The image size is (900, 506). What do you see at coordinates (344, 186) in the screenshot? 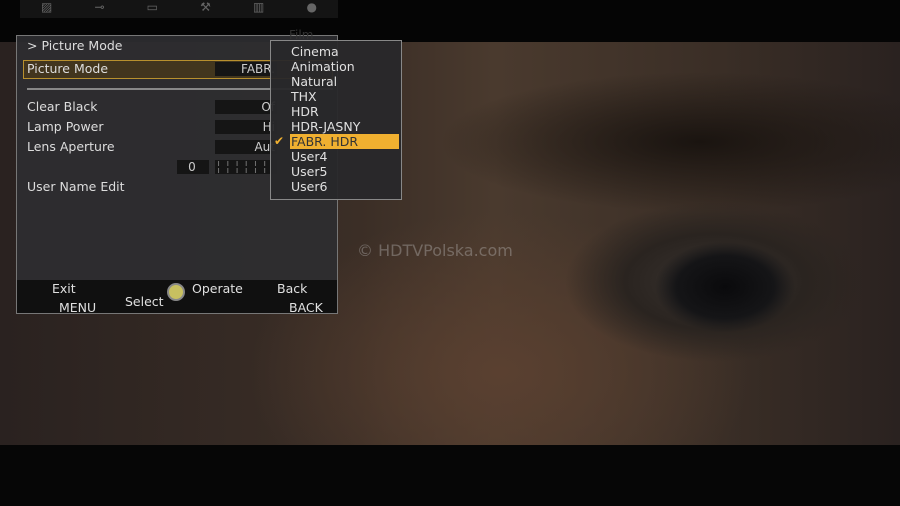
I see `dropdown-option: User6` at bounding box center [344, 186].